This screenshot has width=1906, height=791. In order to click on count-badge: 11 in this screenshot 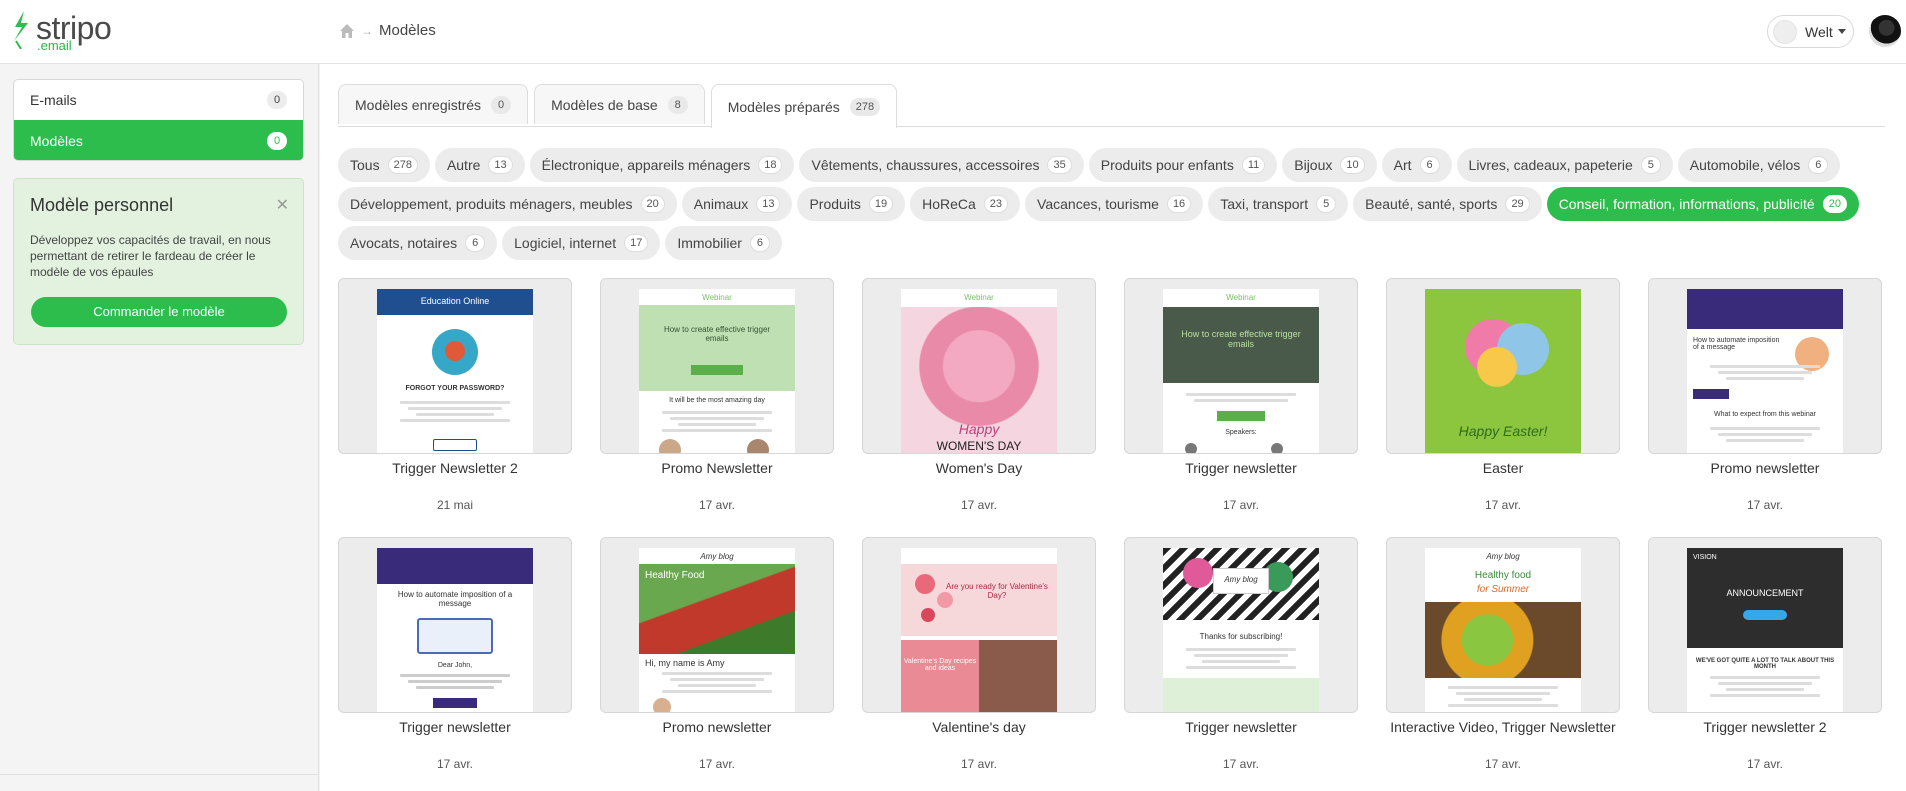, I will do `click(1253, 165)`.